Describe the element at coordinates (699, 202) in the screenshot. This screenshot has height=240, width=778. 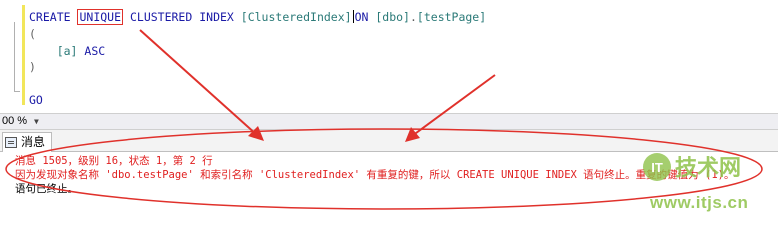
I see `watermark-url: www.itjs.cn` at that location.